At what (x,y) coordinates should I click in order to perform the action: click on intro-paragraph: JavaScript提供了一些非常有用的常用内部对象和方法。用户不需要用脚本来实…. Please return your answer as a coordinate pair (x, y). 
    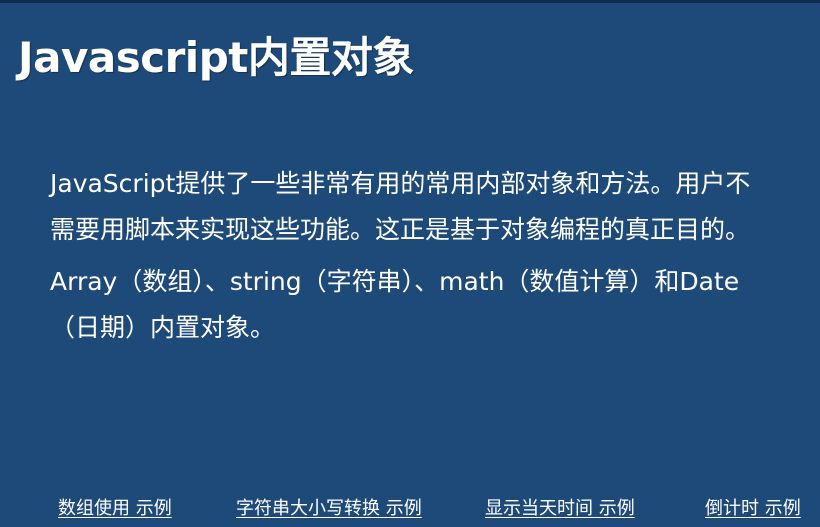
    Looking at the image, I should click on (400, 206).